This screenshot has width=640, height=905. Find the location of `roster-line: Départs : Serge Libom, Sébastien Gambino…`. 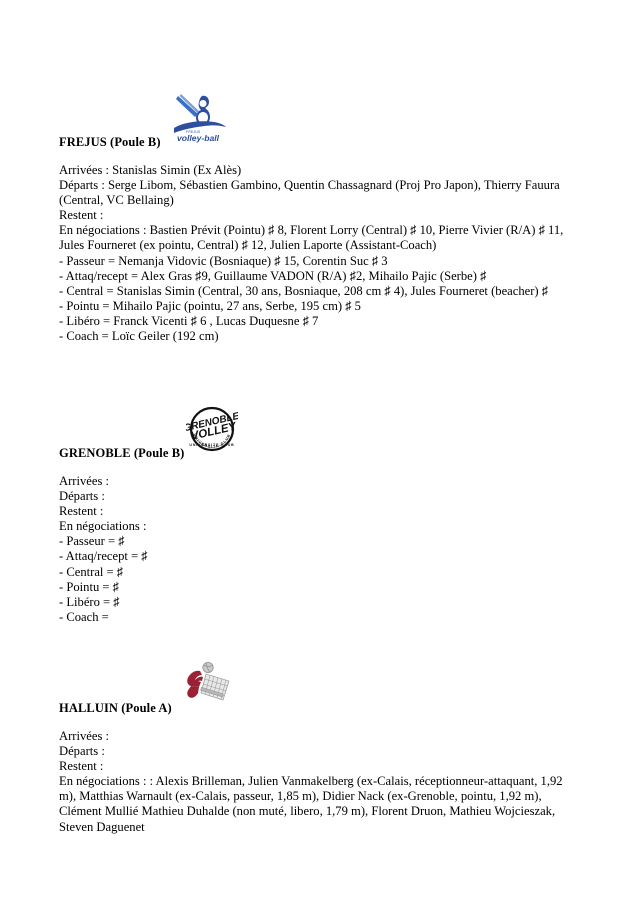

roster-line: Départs : Serge Libom, Sébastien Gambino… is located at coordinates (309, 193).